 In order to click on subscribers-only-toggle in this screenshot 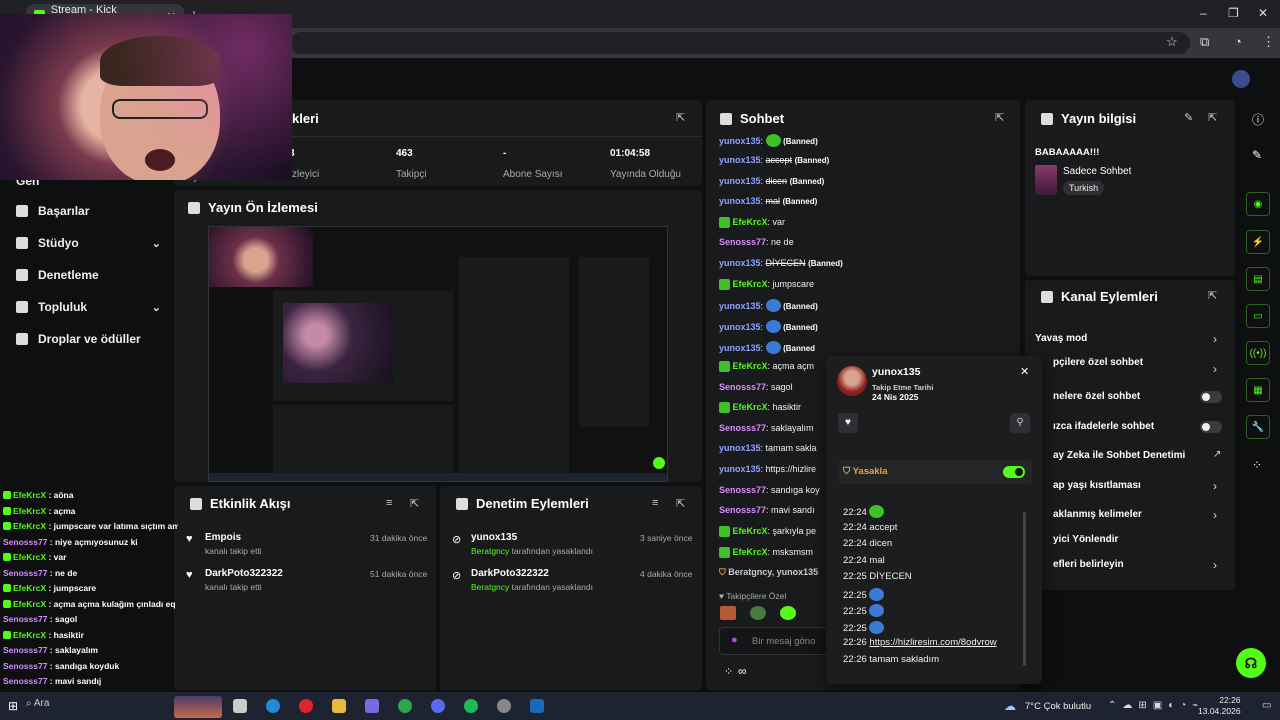, I will do `click(1211, 397)`.